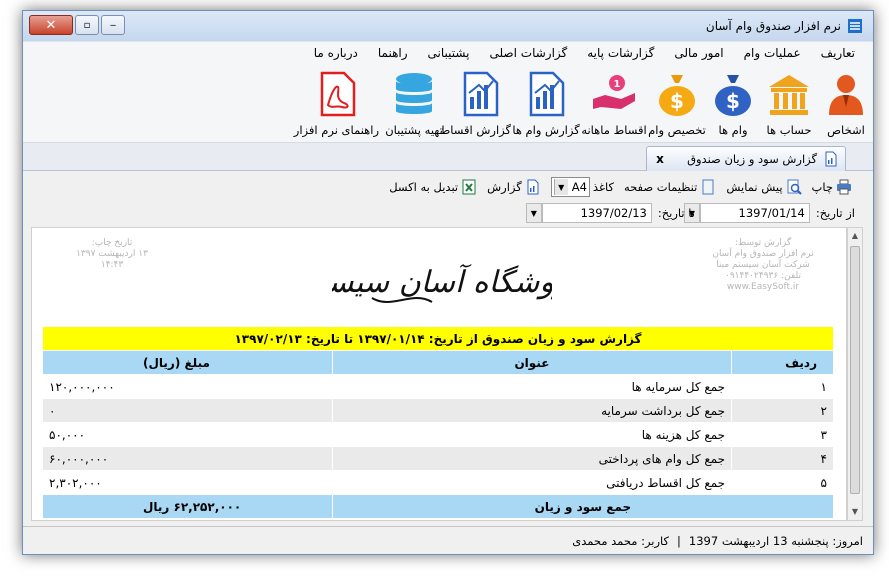 This screenshot has height=577, width=889. Describe the element at coordinates (855, 512) in the screenshot. I see `scroll-down-icon: ▼` at that location.